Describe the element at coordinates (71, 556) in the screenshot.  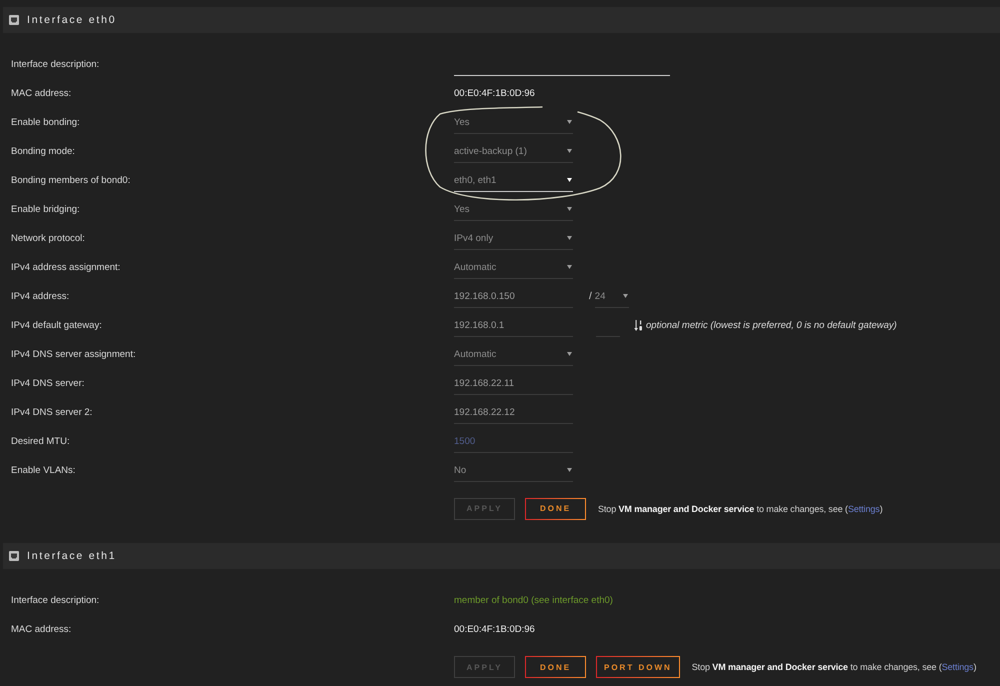
I see `section-title: Interface eth1` at that location.